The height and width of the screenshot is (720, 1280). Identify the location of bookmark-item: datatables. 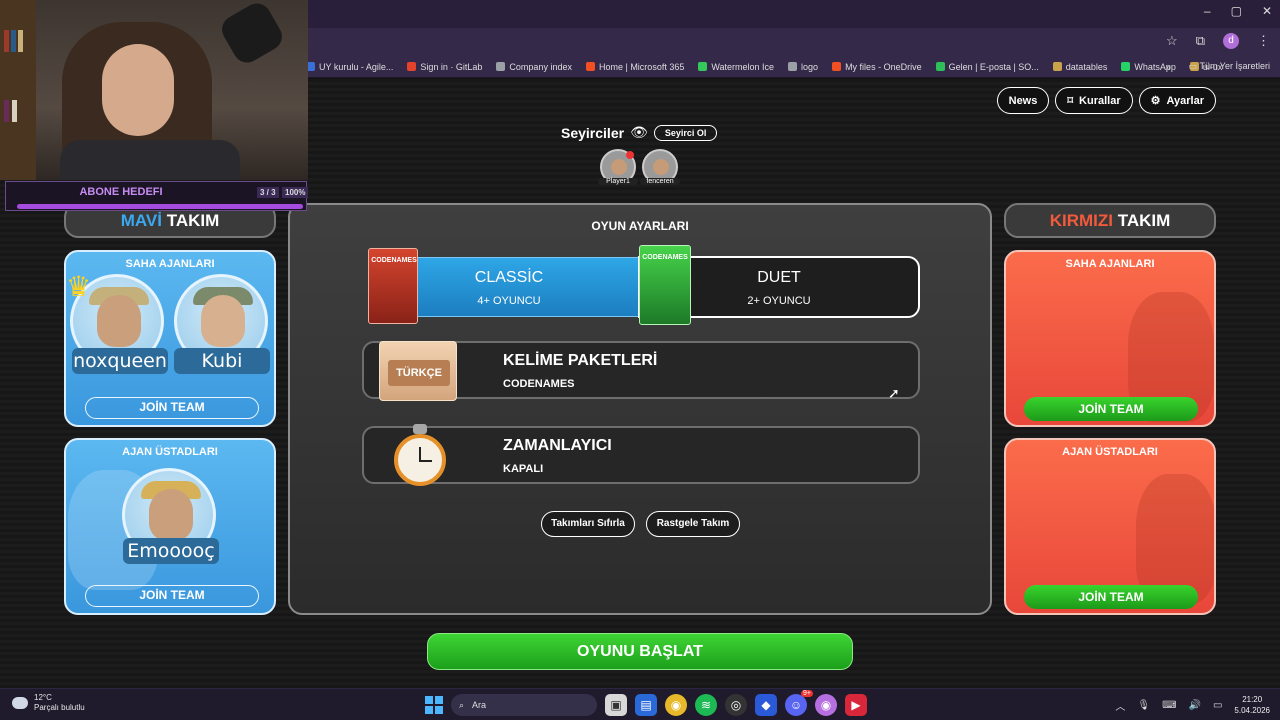
(1080, 66).